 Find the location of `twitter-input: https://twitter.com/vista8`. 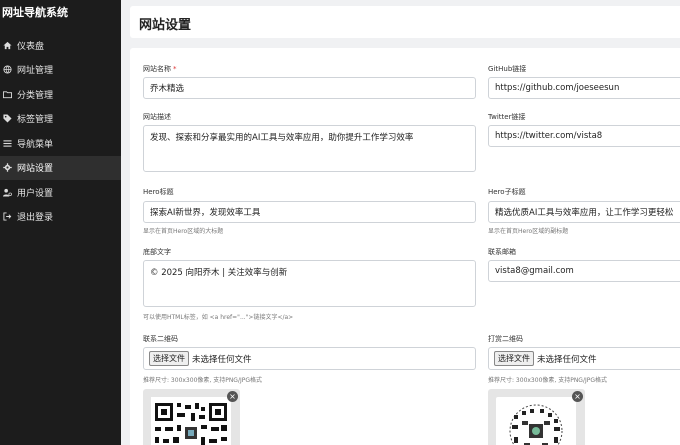

twitter-input: https://twitter.com/vista8 is located at coordinates (584, 136).